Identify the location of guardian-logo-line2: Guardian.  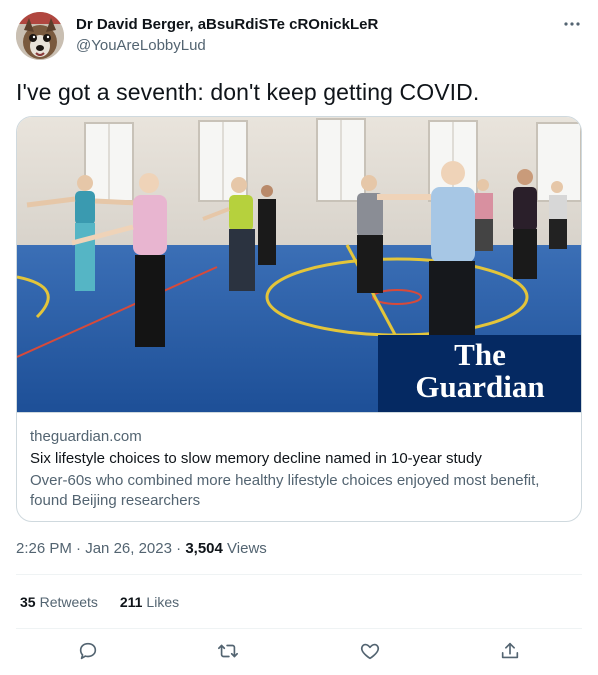
(479, 386).